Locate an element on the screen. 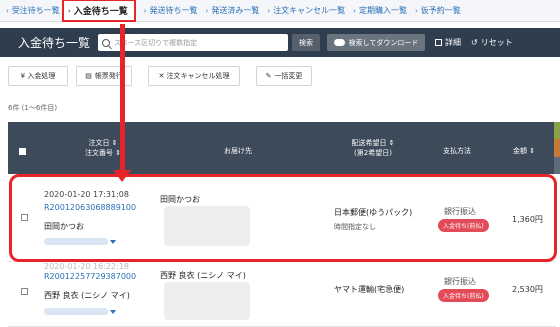 Image resolution: width=560 pixels, height=327 pixels. detail-icon is located at coordinates (438, 42).